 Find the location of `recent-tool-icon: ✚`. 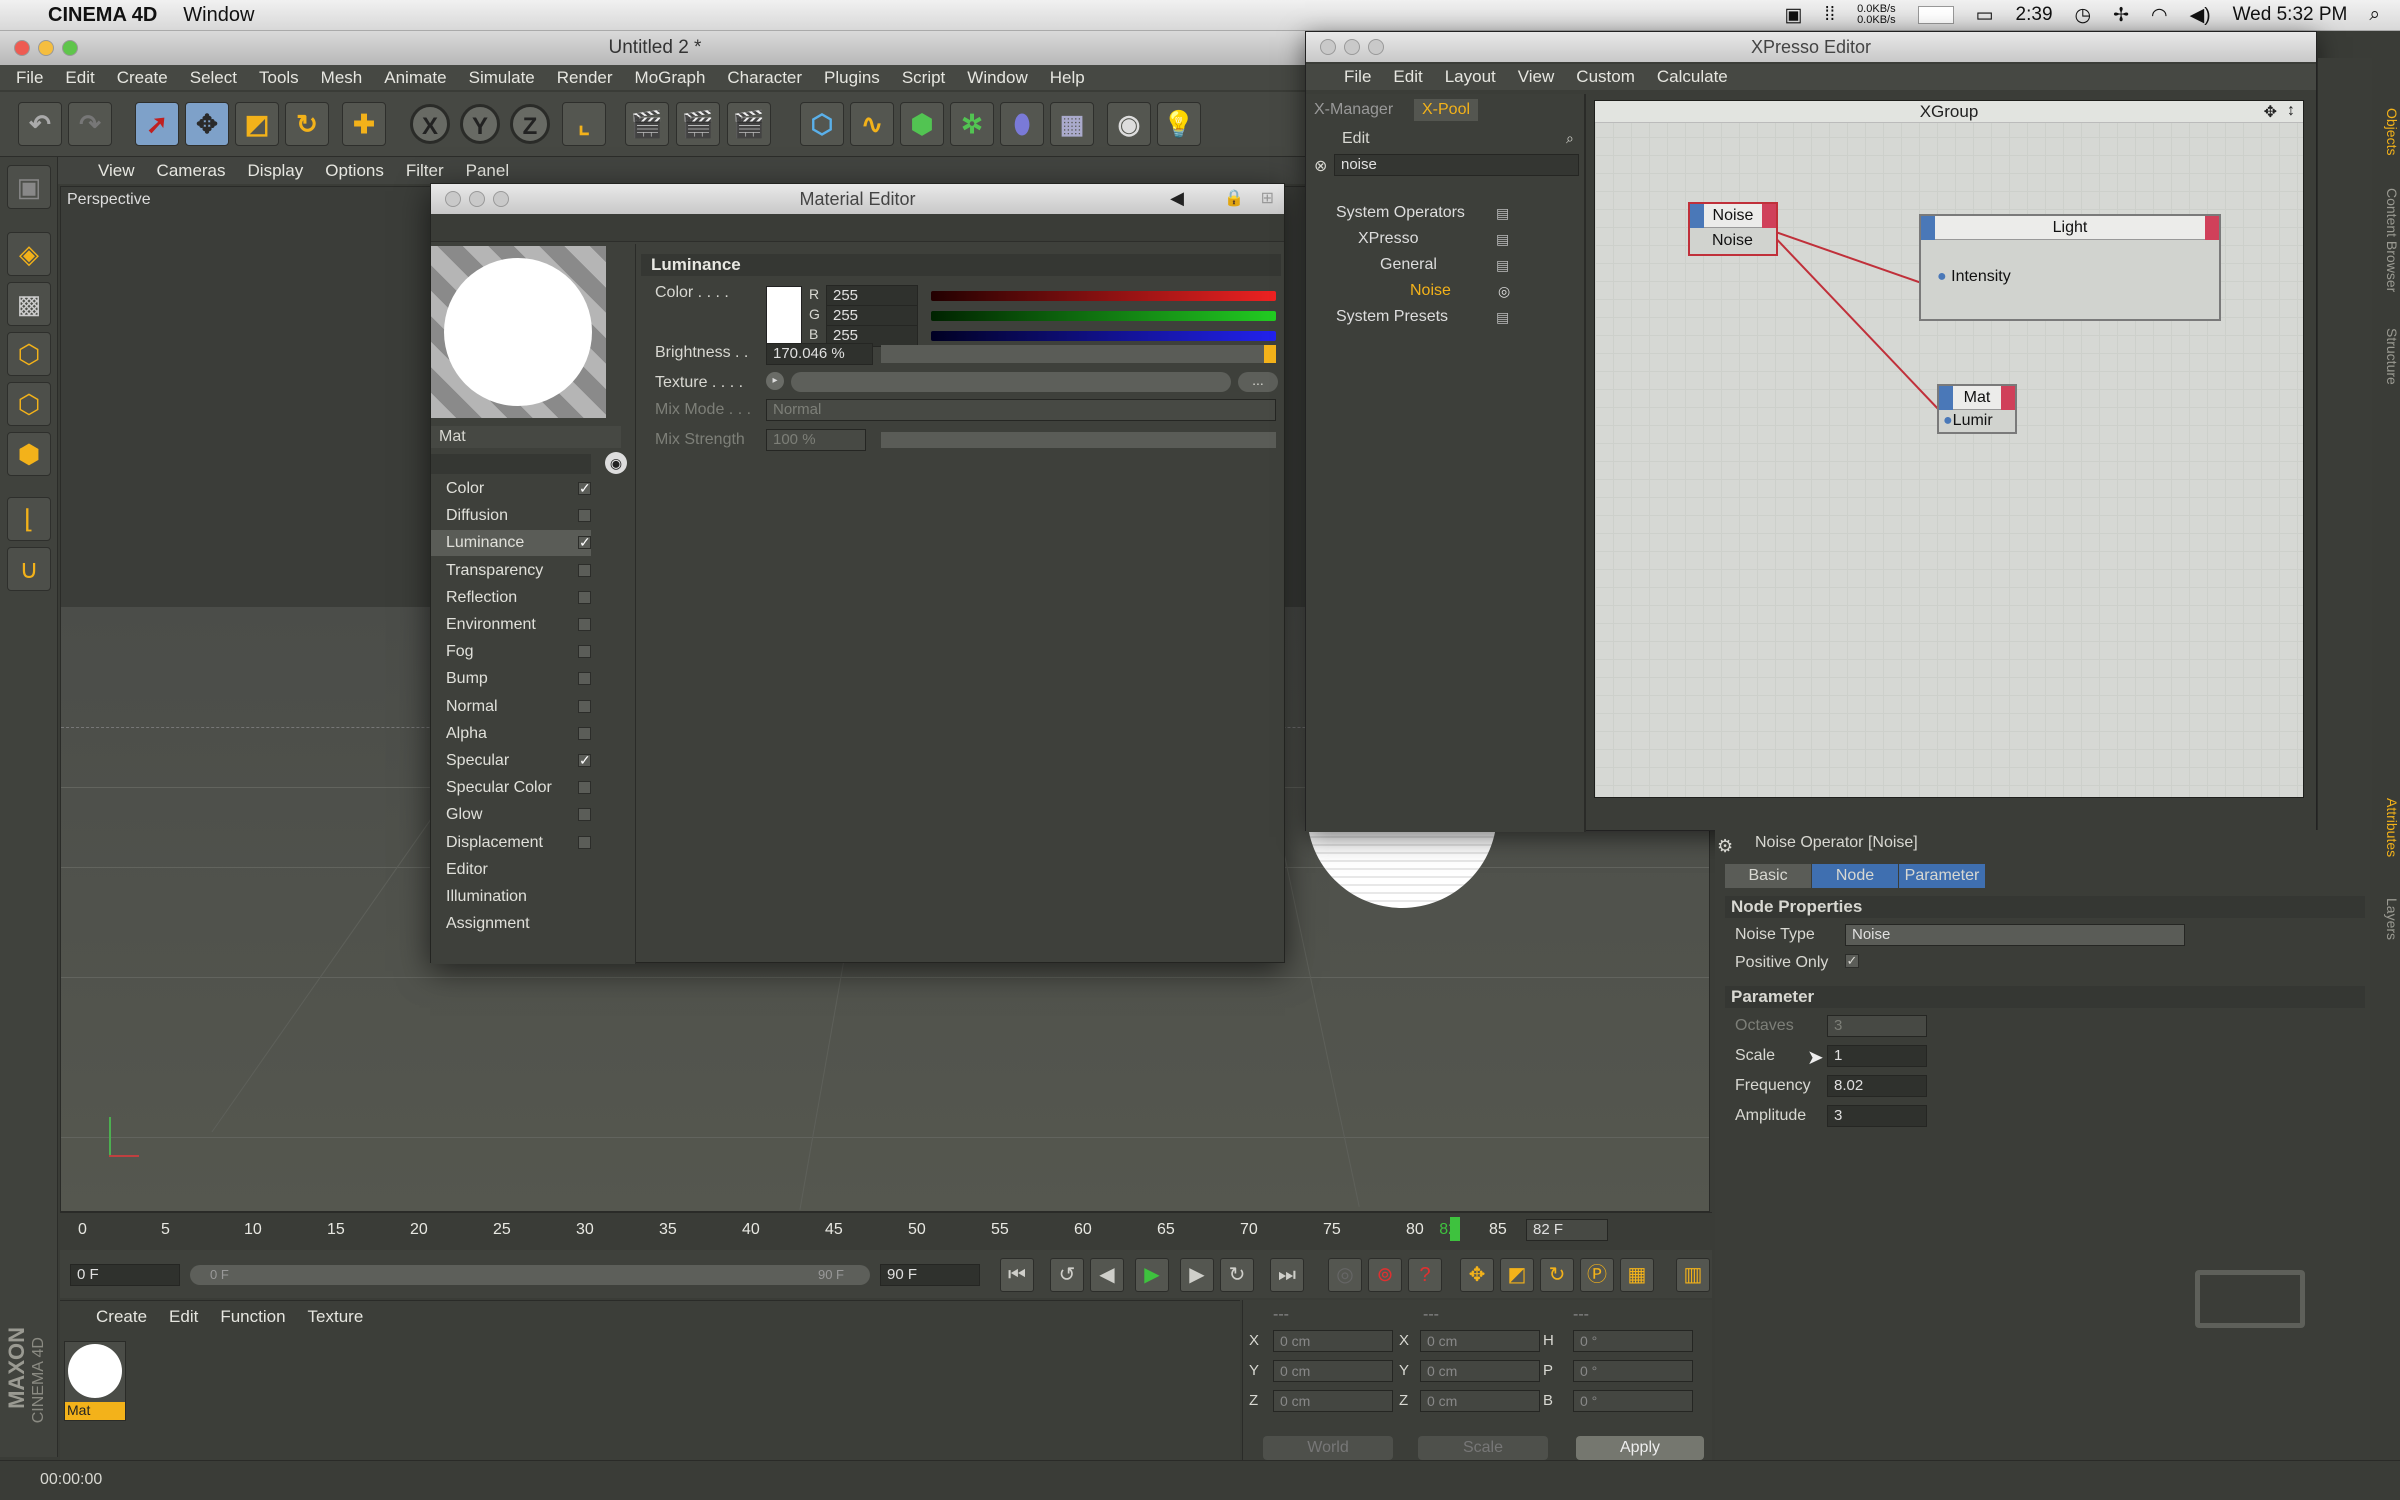

recent-tool-icon: ✚ is located at coordinates (364, 124).